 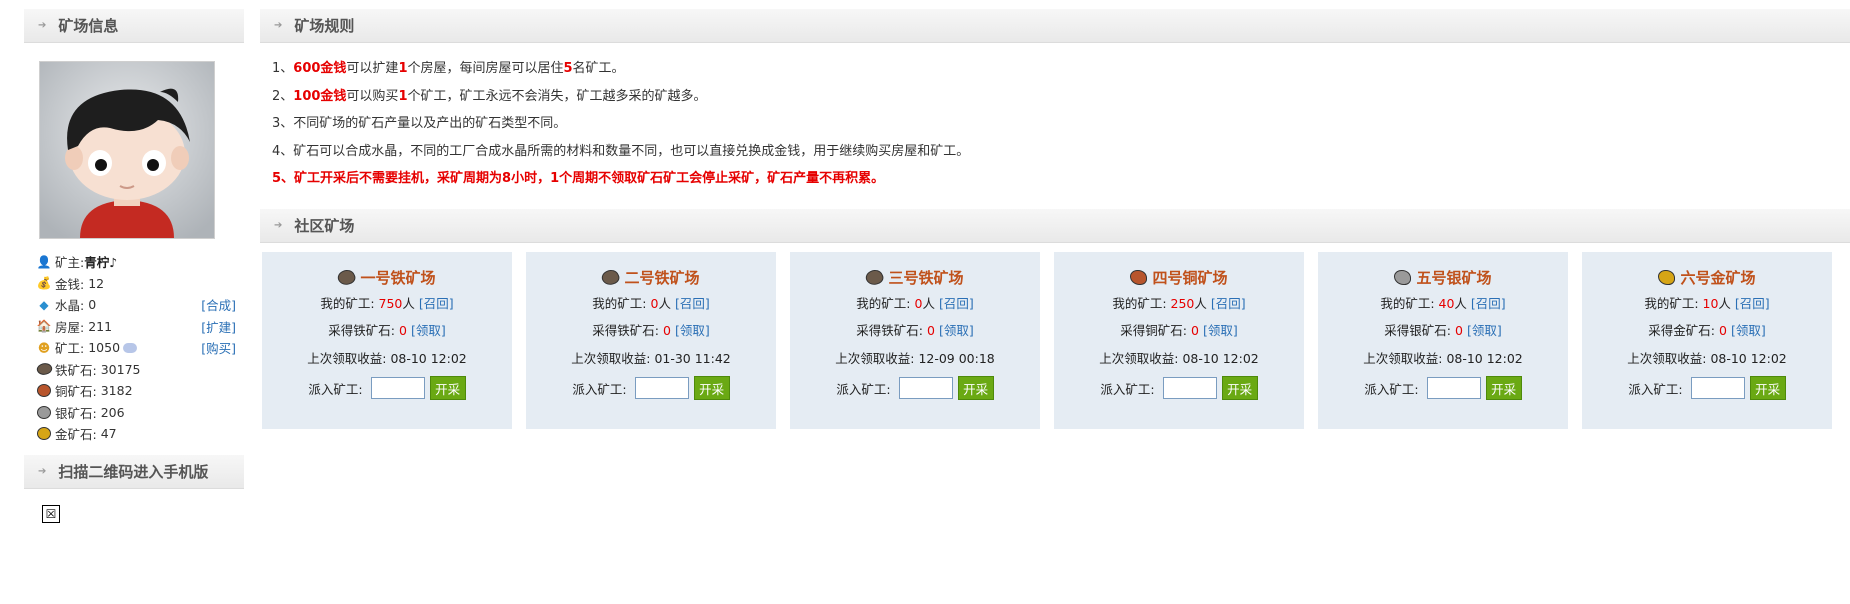 What do you see at coordinates (130, 347) in the screenshot?
I see `speech-bubble-icon` at bounding box center [130, 347].